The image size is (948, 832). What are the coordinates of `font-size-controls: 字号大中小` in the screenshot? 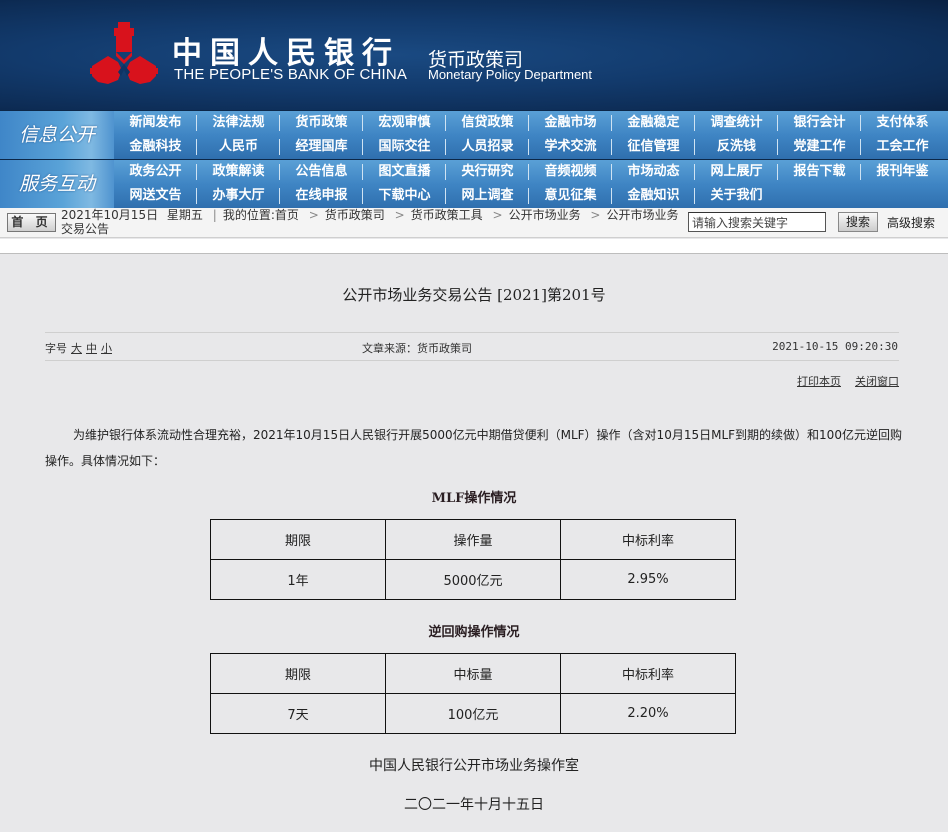 It's located at (78, 348).